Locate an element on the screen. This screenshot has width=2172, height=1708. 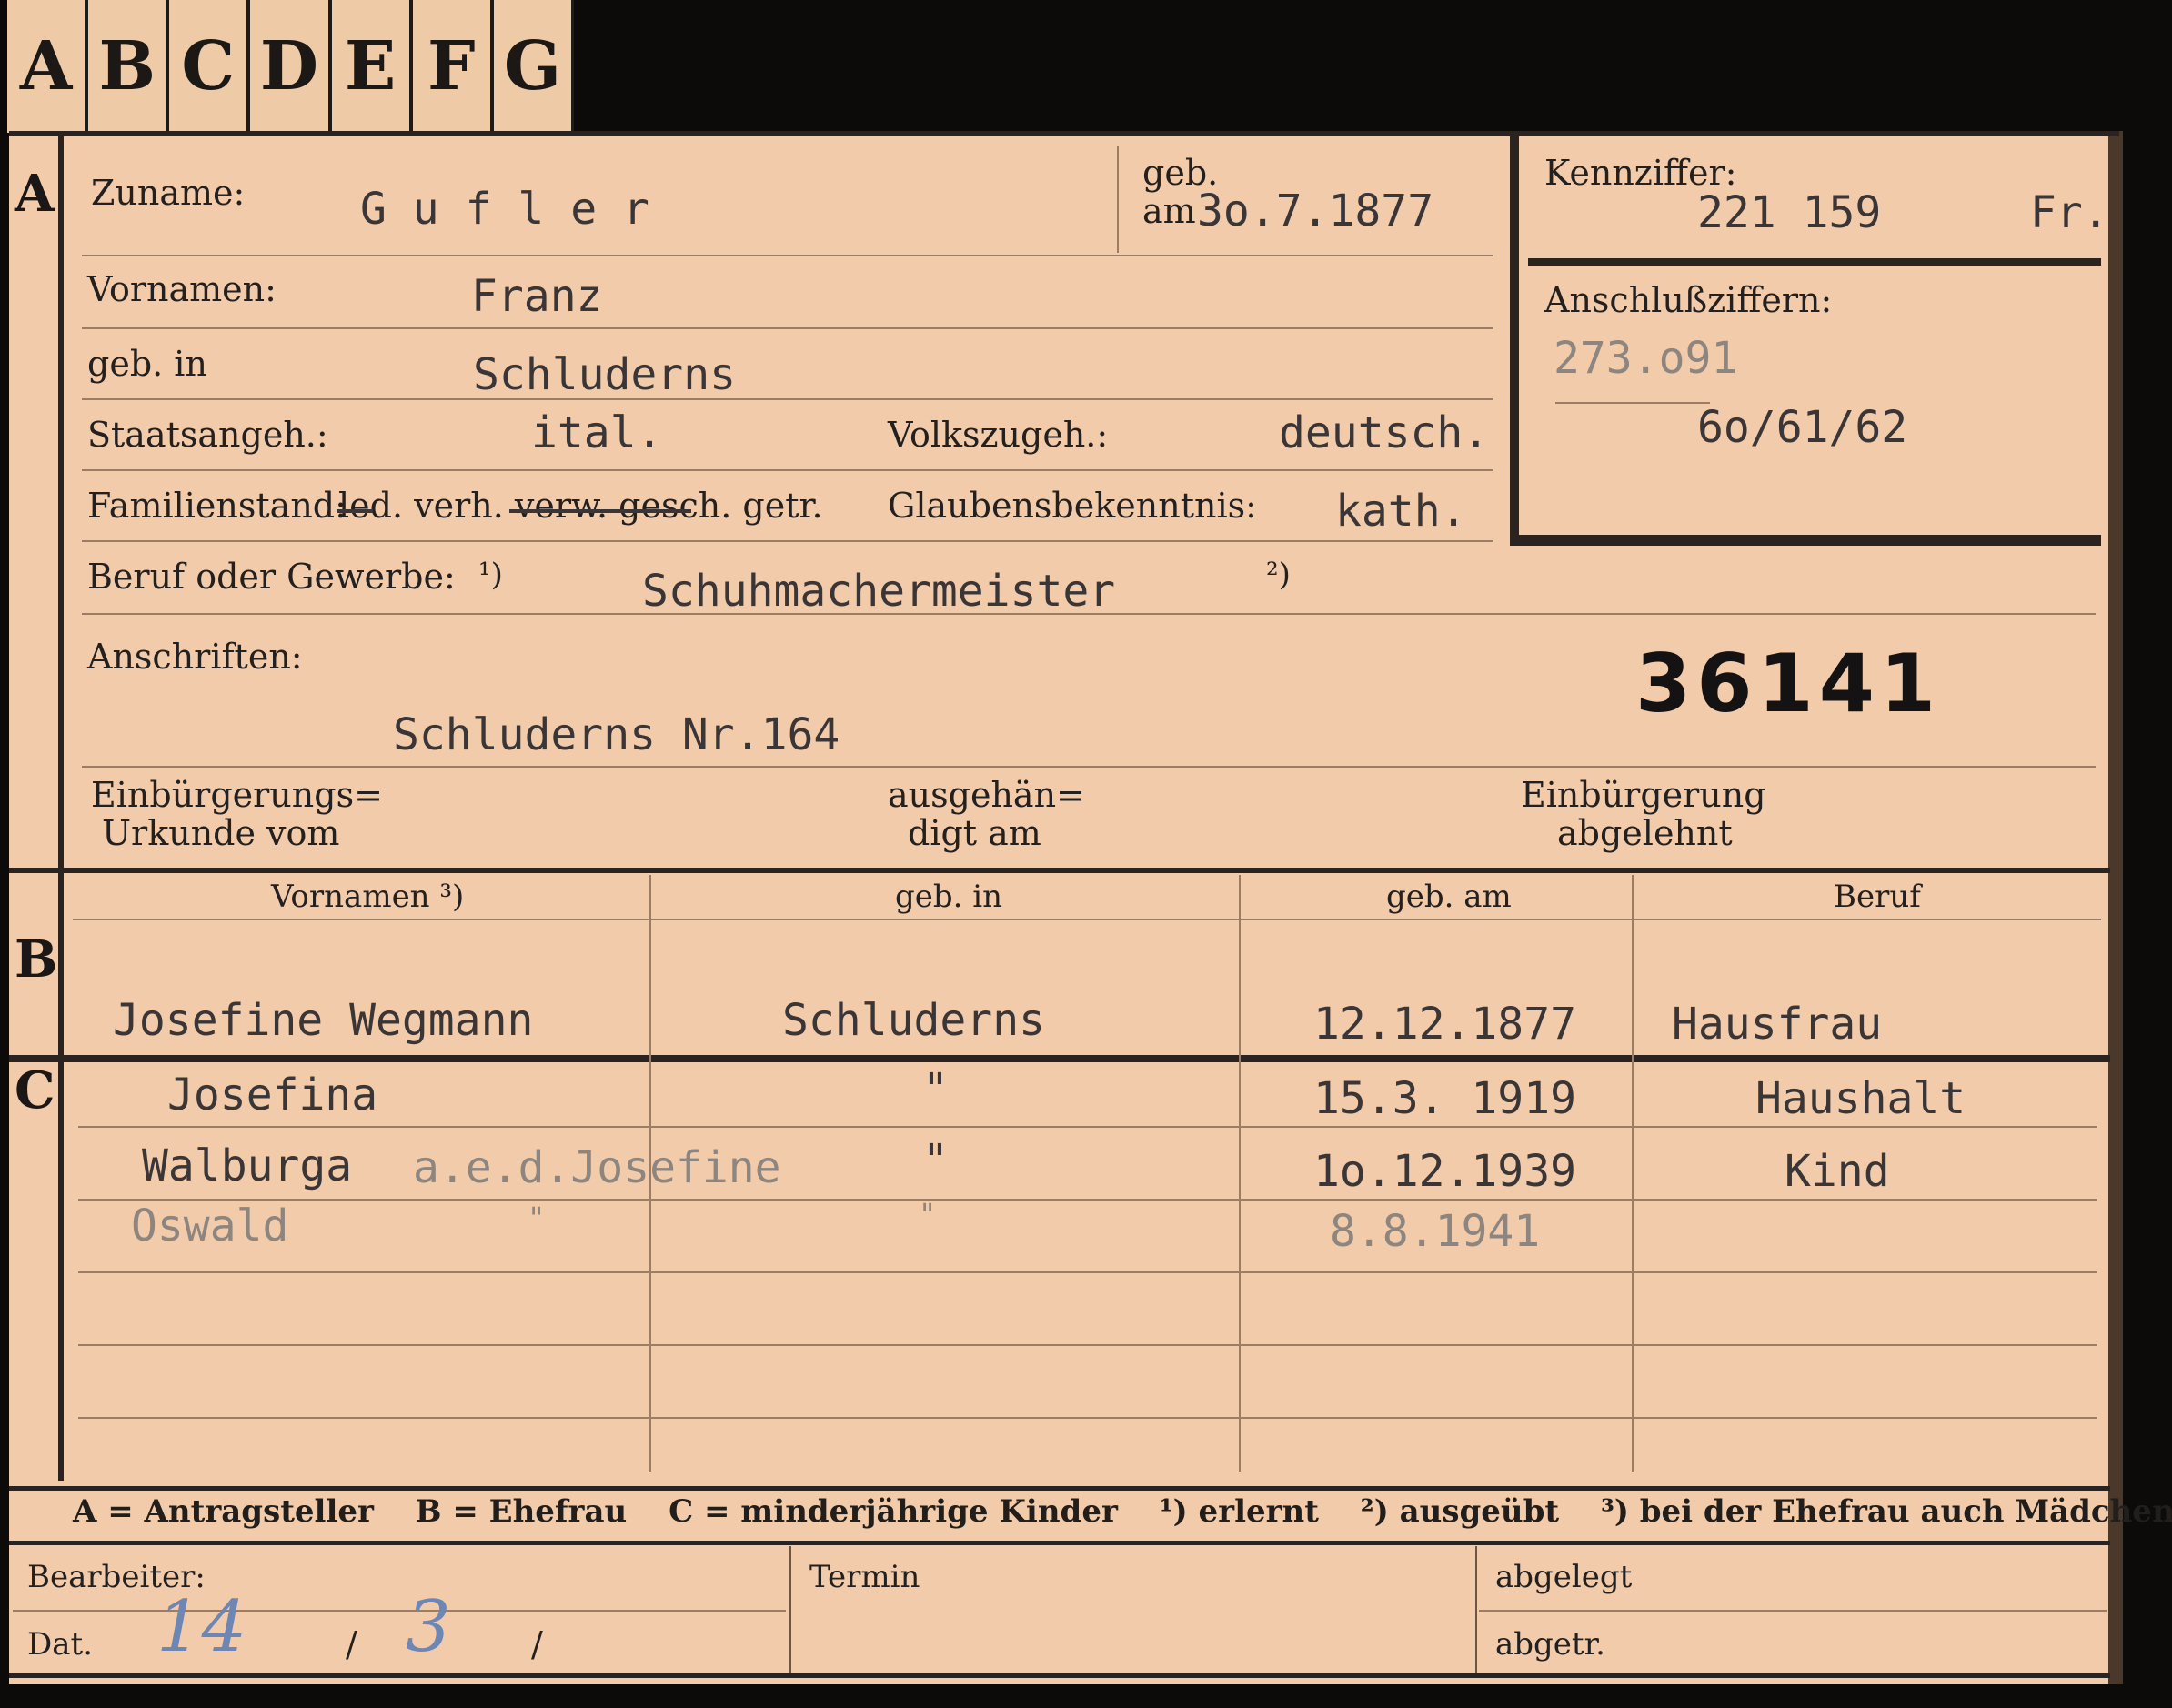
line-anschriften is located at coordinates (1089, 767).